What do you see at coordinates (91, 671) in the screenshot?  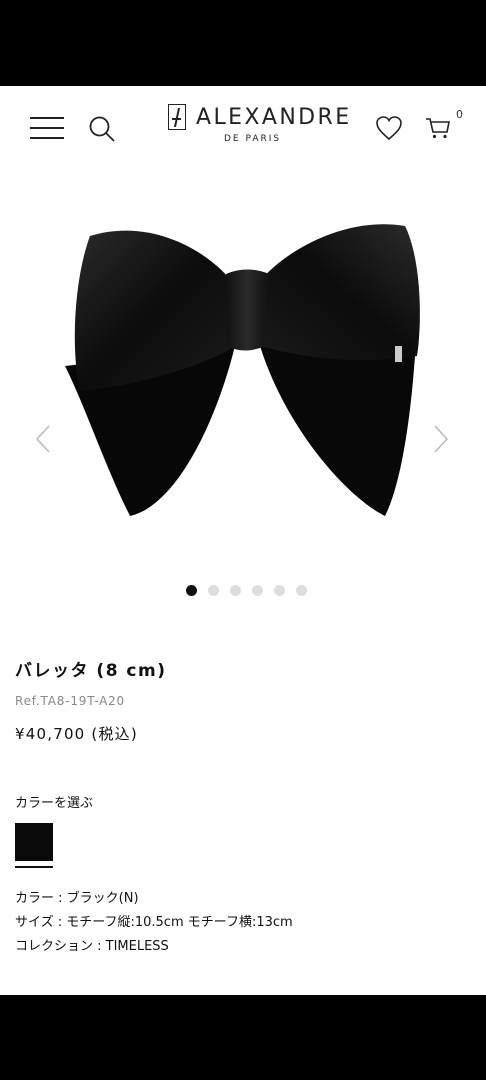 I see `product-title: バレッタ (8 cm)` at bounding box center [91, 671].